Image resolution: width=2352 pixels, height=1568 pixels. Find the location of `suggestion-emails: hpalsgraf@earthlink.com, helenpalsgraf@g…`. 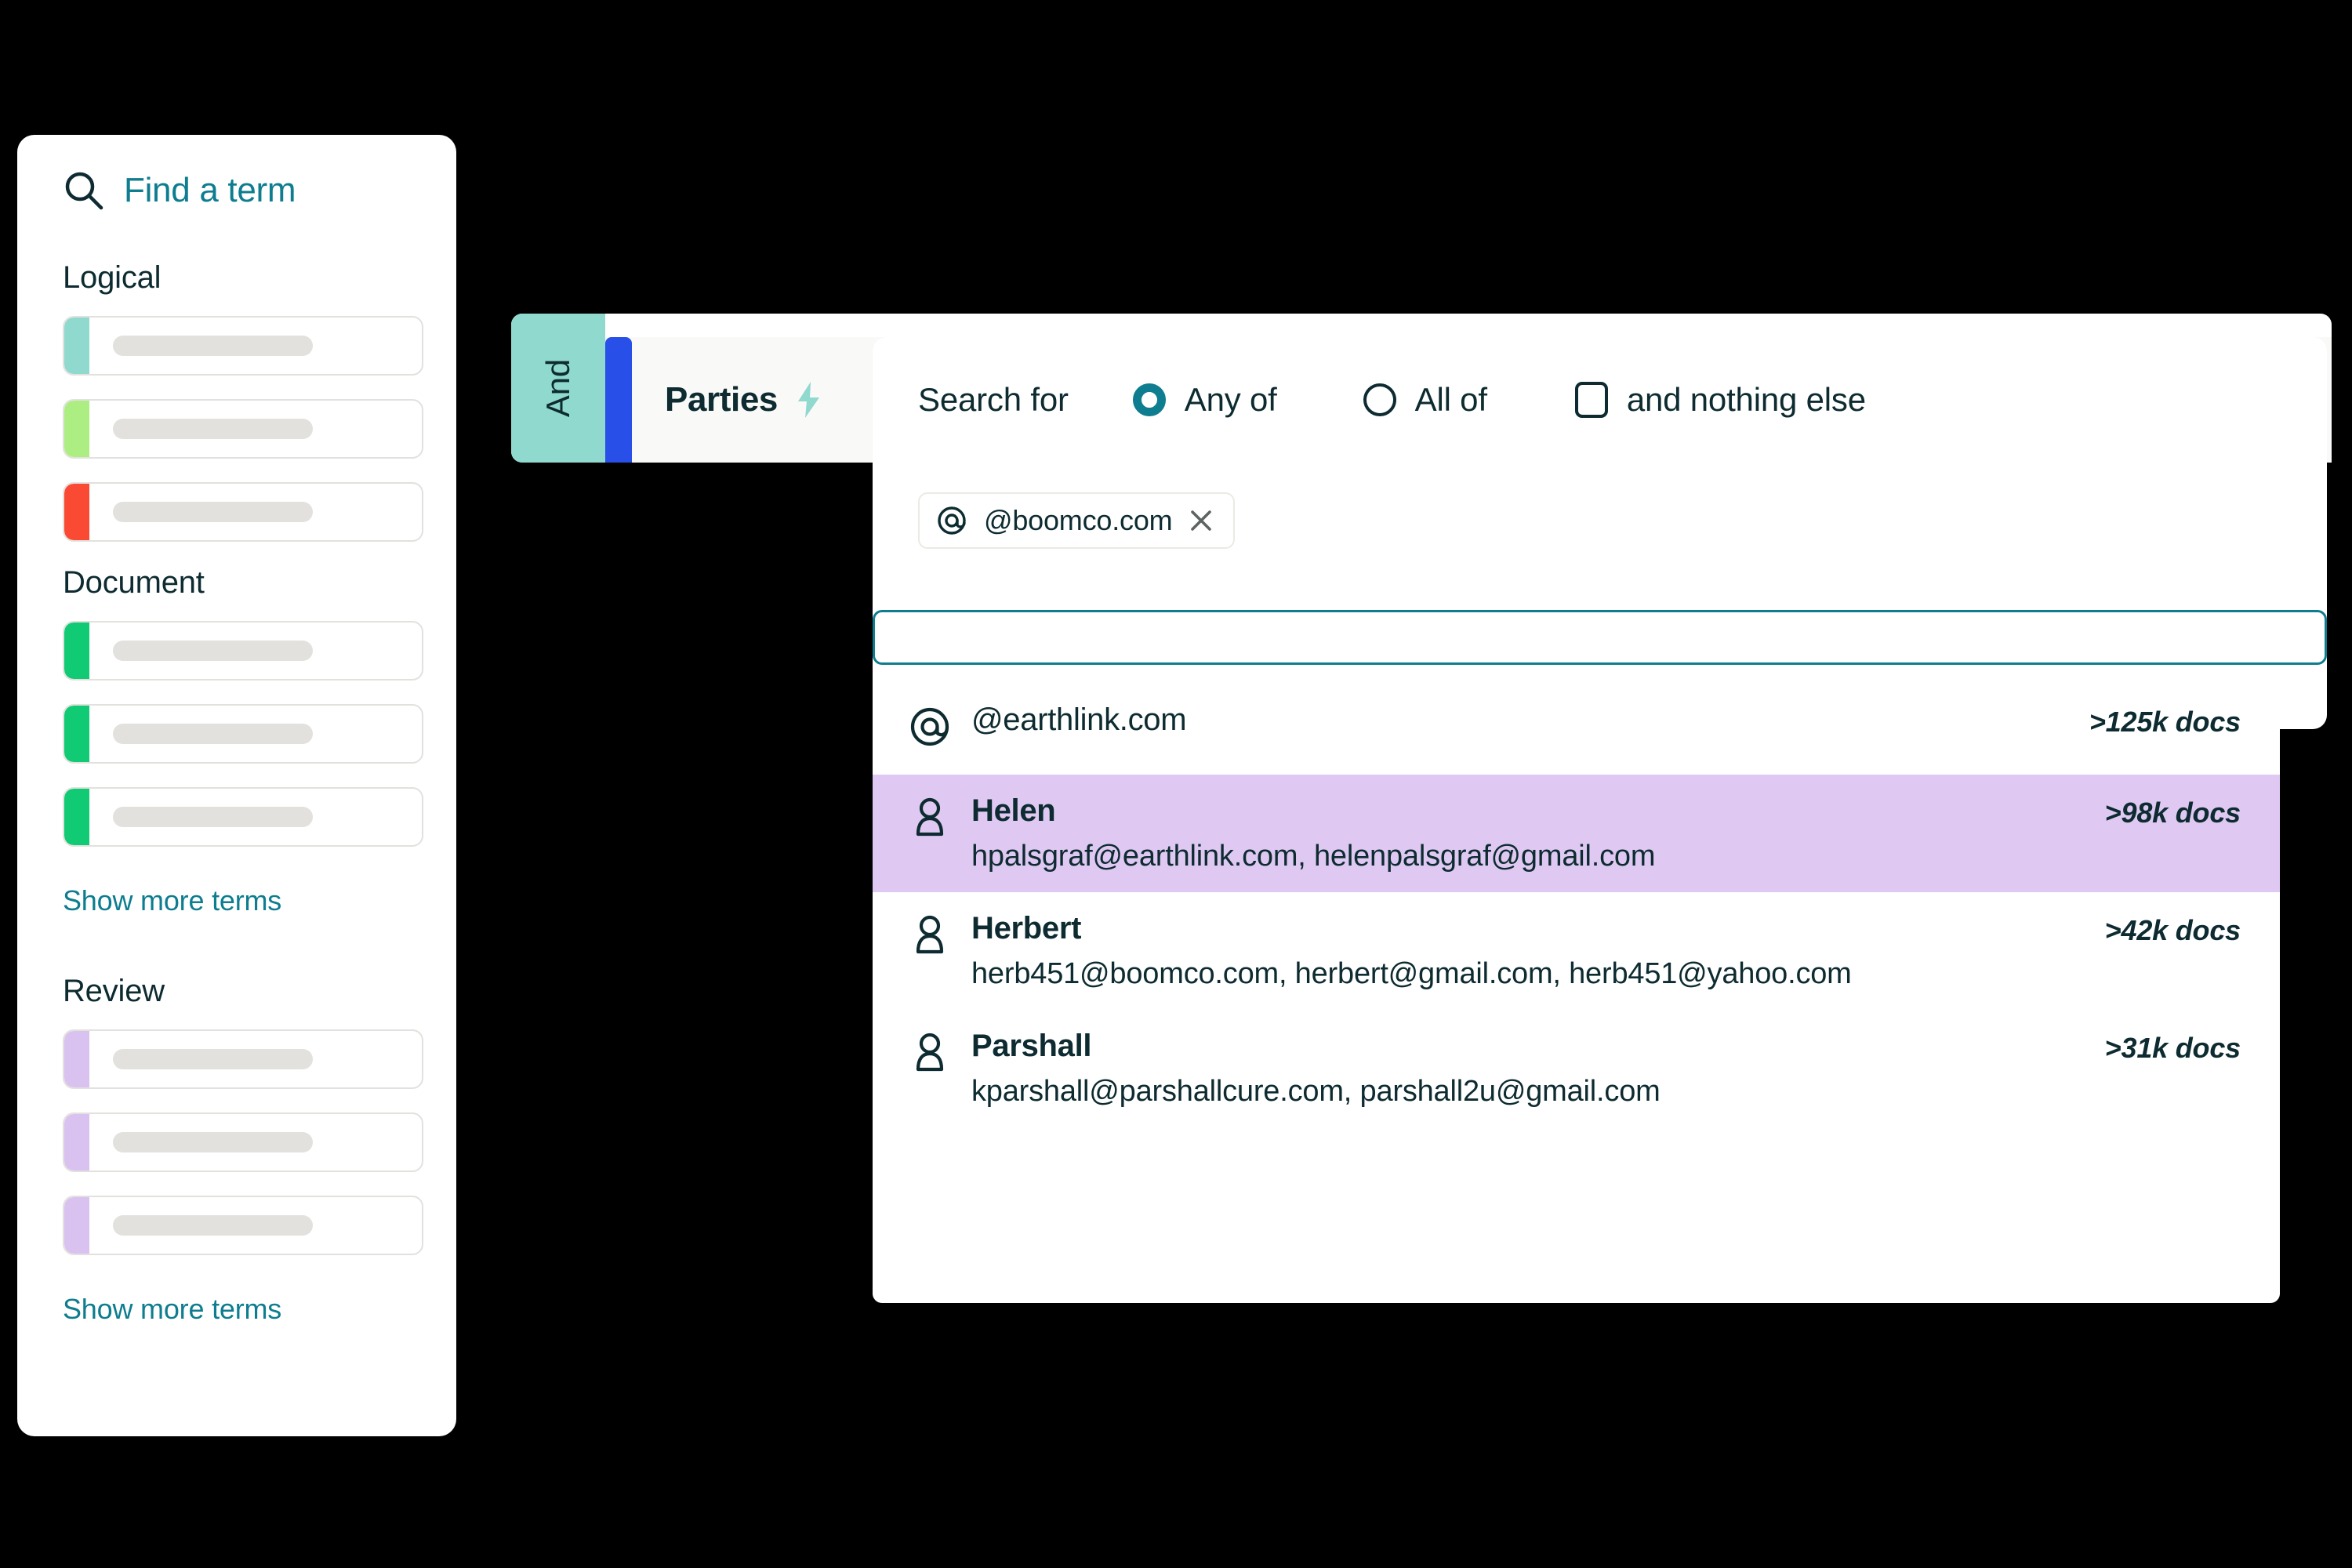

suggestion-emails: hpalsgraf@earthlink.com, helenpalsgraf@g… is located at coordinates (1313, 856).